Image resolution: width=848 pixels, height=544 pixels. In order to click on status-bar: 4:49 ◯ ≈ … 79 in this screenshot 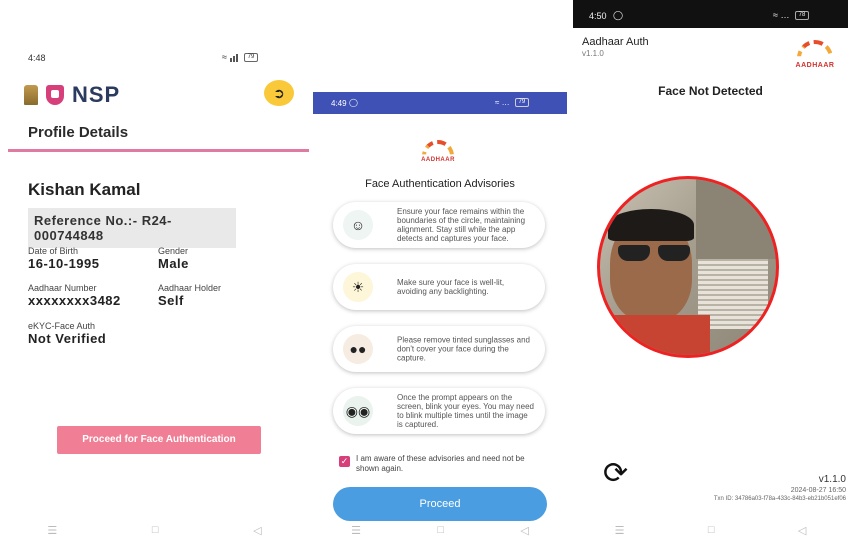, I will do `click(440, 103)`.